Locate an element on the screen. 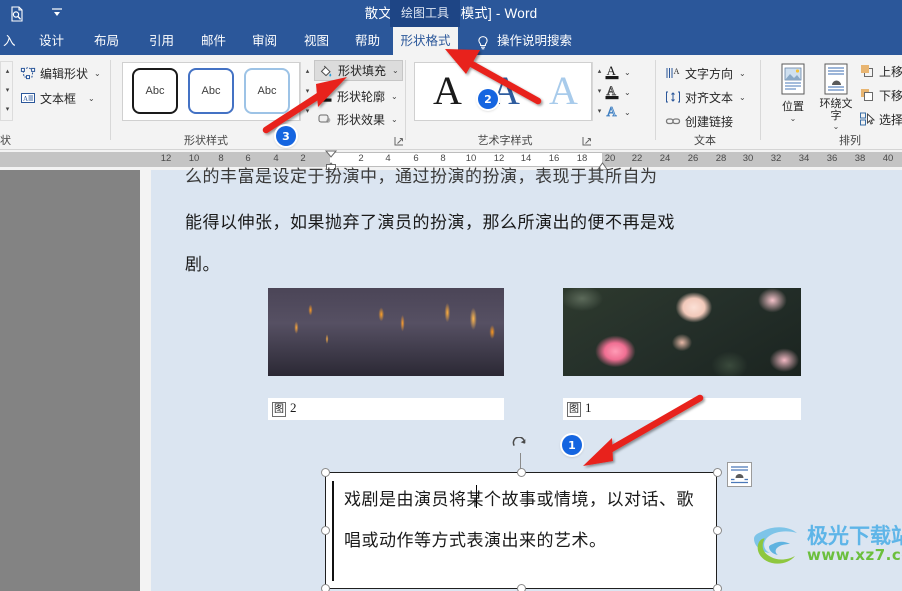 The image size is (902, 591). shape-style-2: Abc is located at coordinates (211, 91).